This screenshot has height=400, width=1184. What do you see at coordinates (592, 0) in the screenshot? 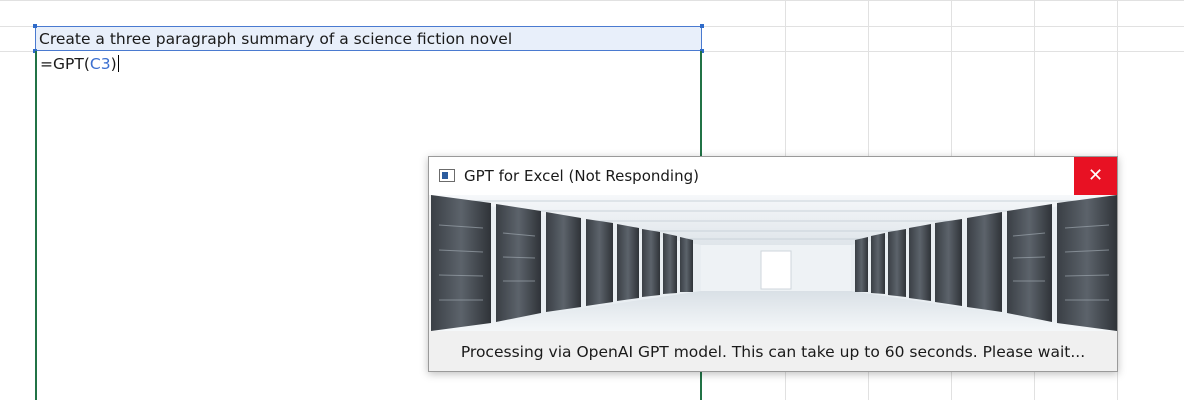
I see `grid-row-line` at bounding box center [592, 0].